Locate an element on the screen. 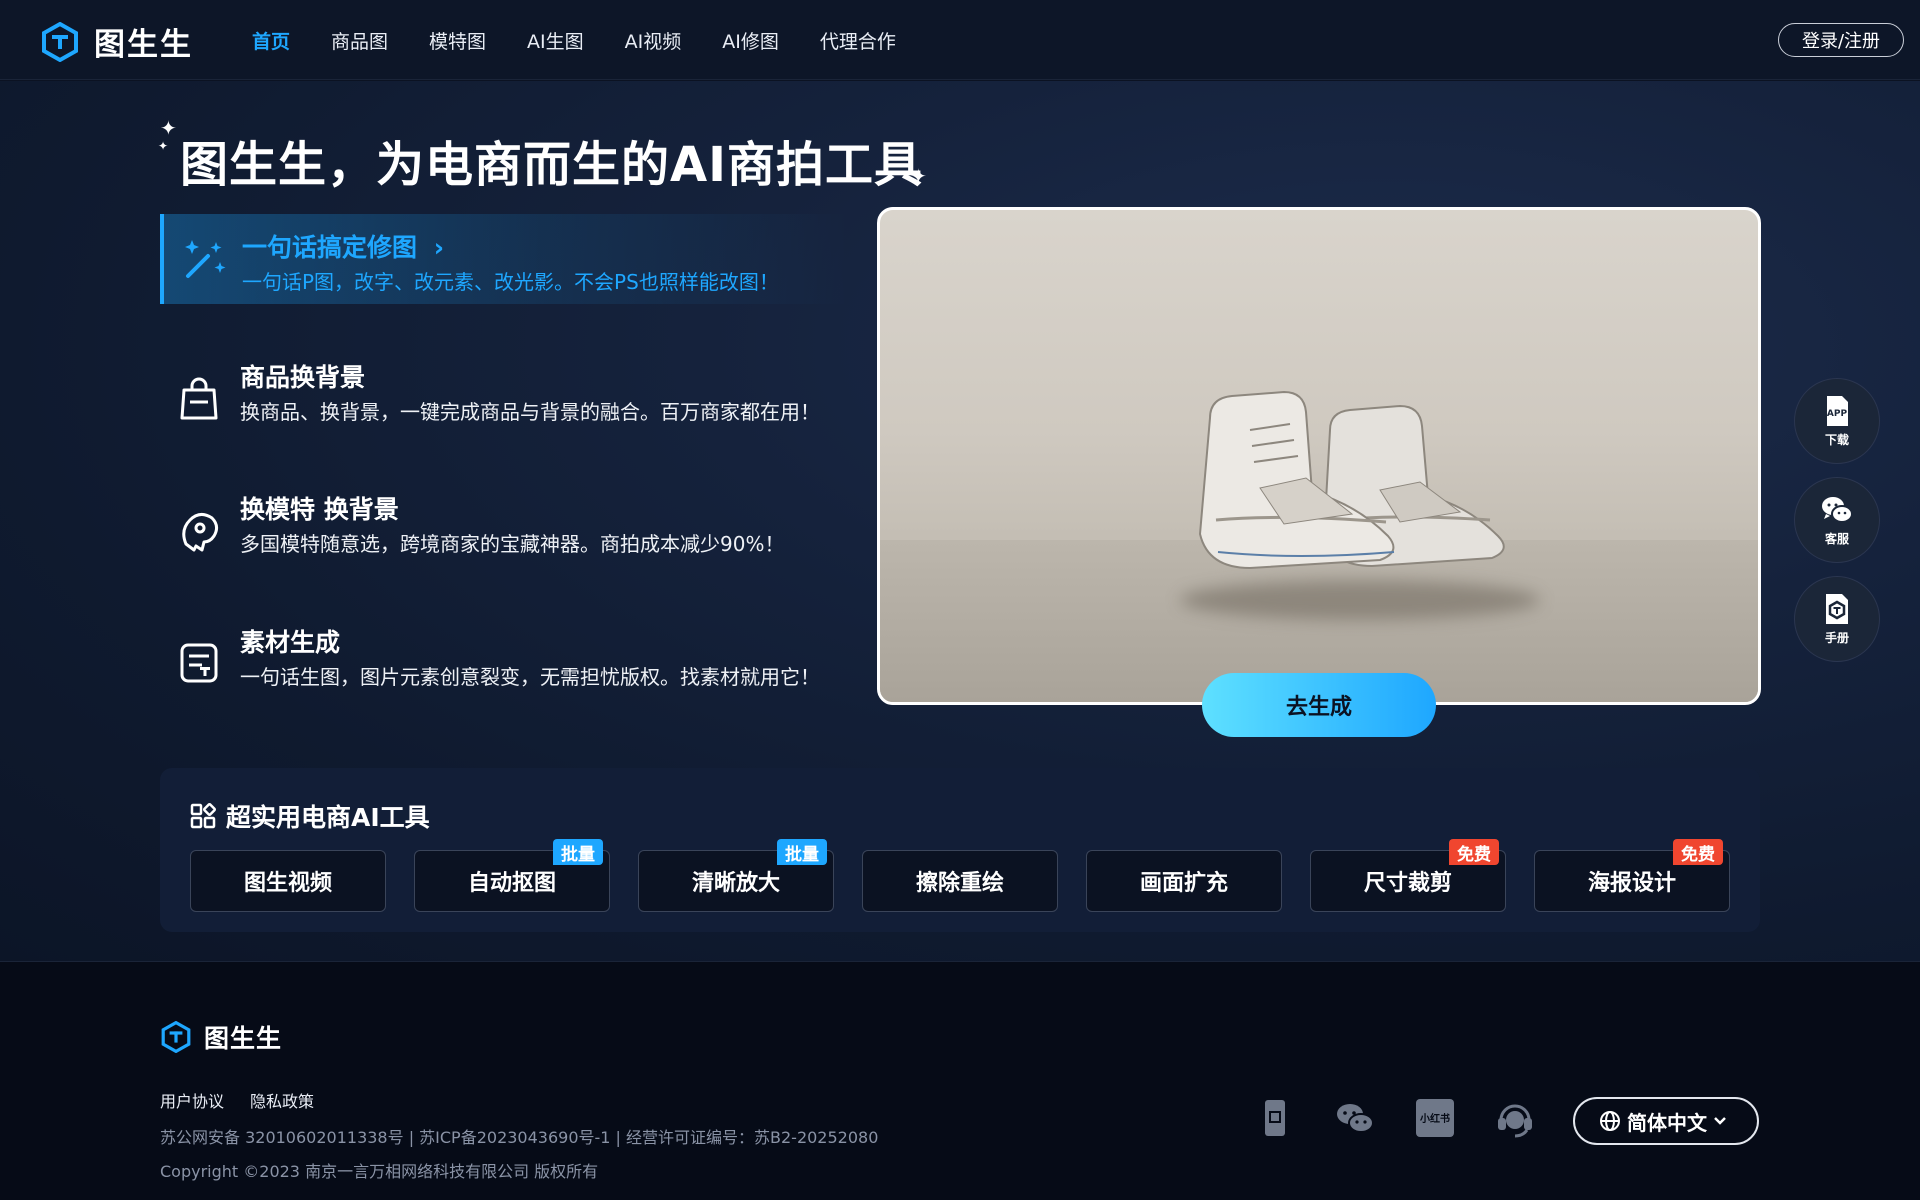 The width and height of the screenshot is (1920, 1200). sneaker-image is located at coordinates (1351, 480).